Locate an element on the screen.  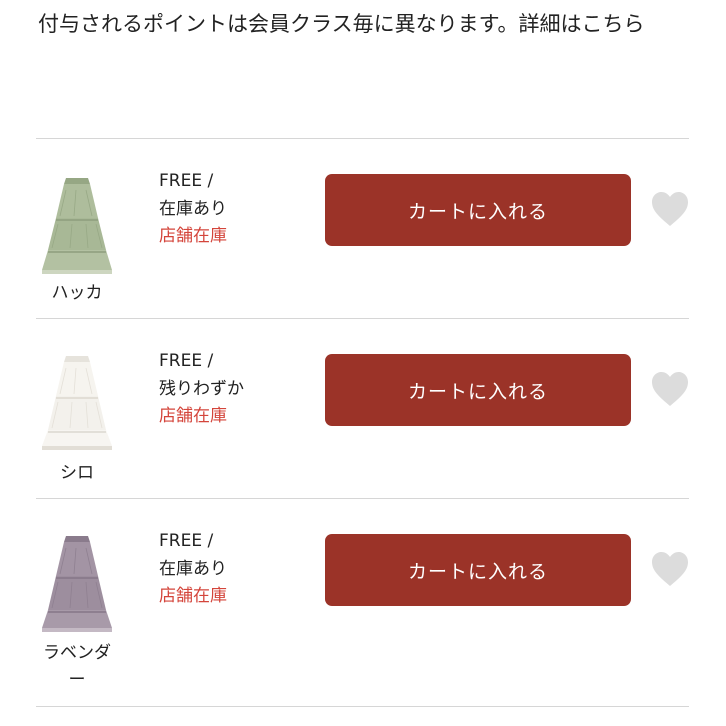
point-notice-text: 付与されるポイントは会員クラス毎に異なります。詳細はこちら is located at coordinates (341, 24).